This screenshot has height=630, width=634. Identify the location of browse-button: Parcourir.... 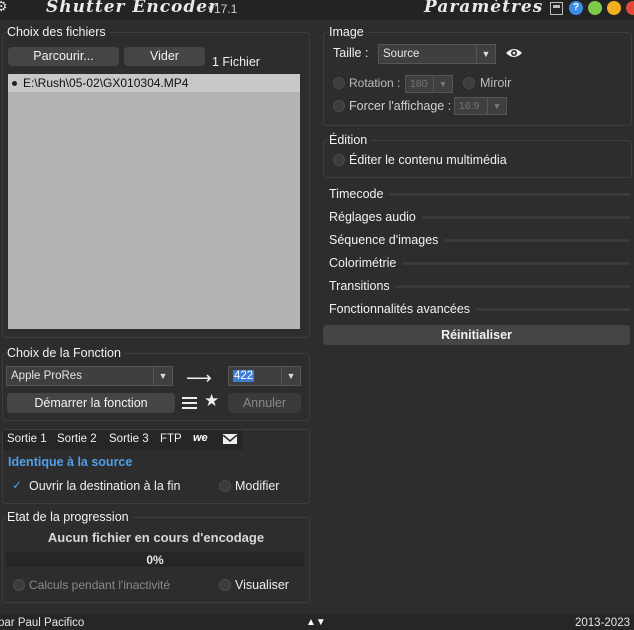
(63, 56).